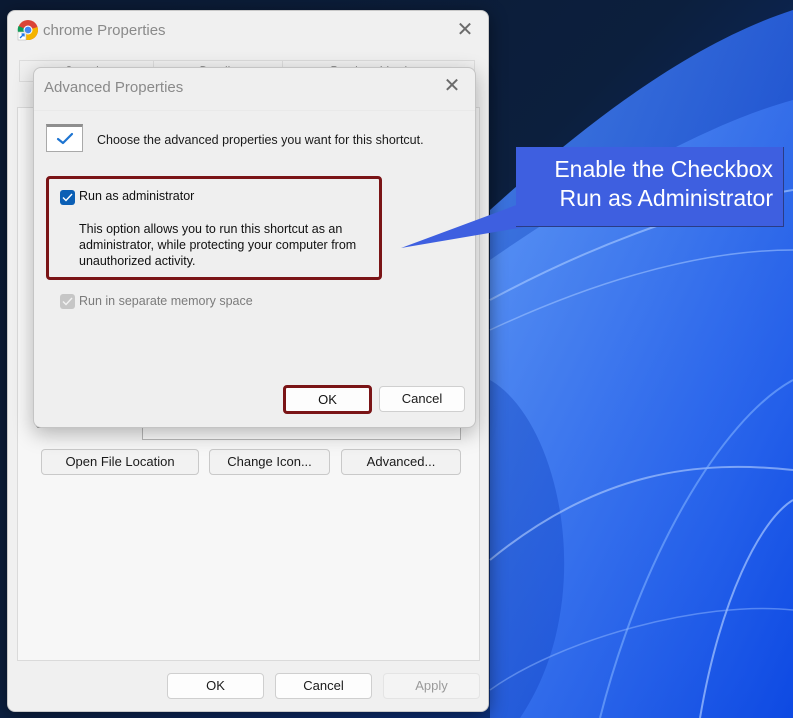 This screenshot has width=793, height=718. I want to click on annotation-callout: Enable the Checkbox Run as Administrator, so click(650, 187).